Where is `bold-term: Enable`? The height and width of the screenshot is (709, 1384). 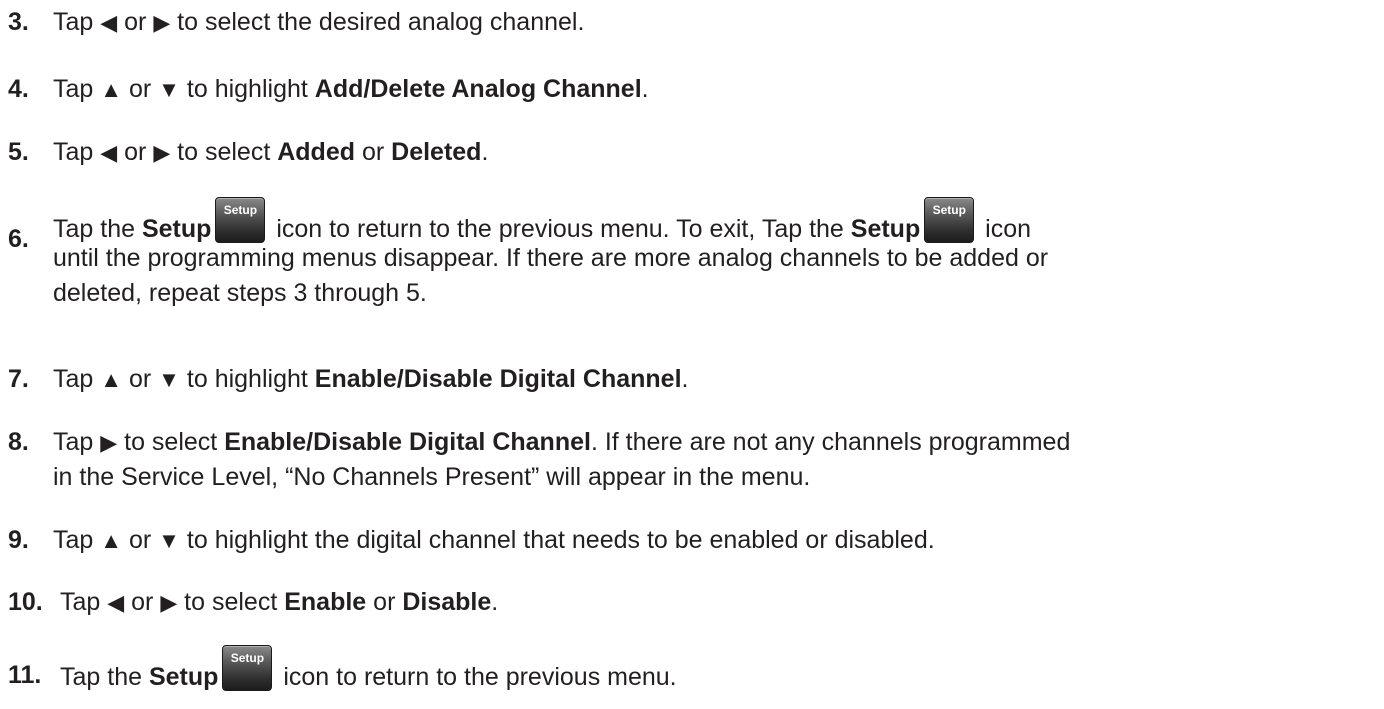 bold-term: Enable is located at coordinates (325, 602).